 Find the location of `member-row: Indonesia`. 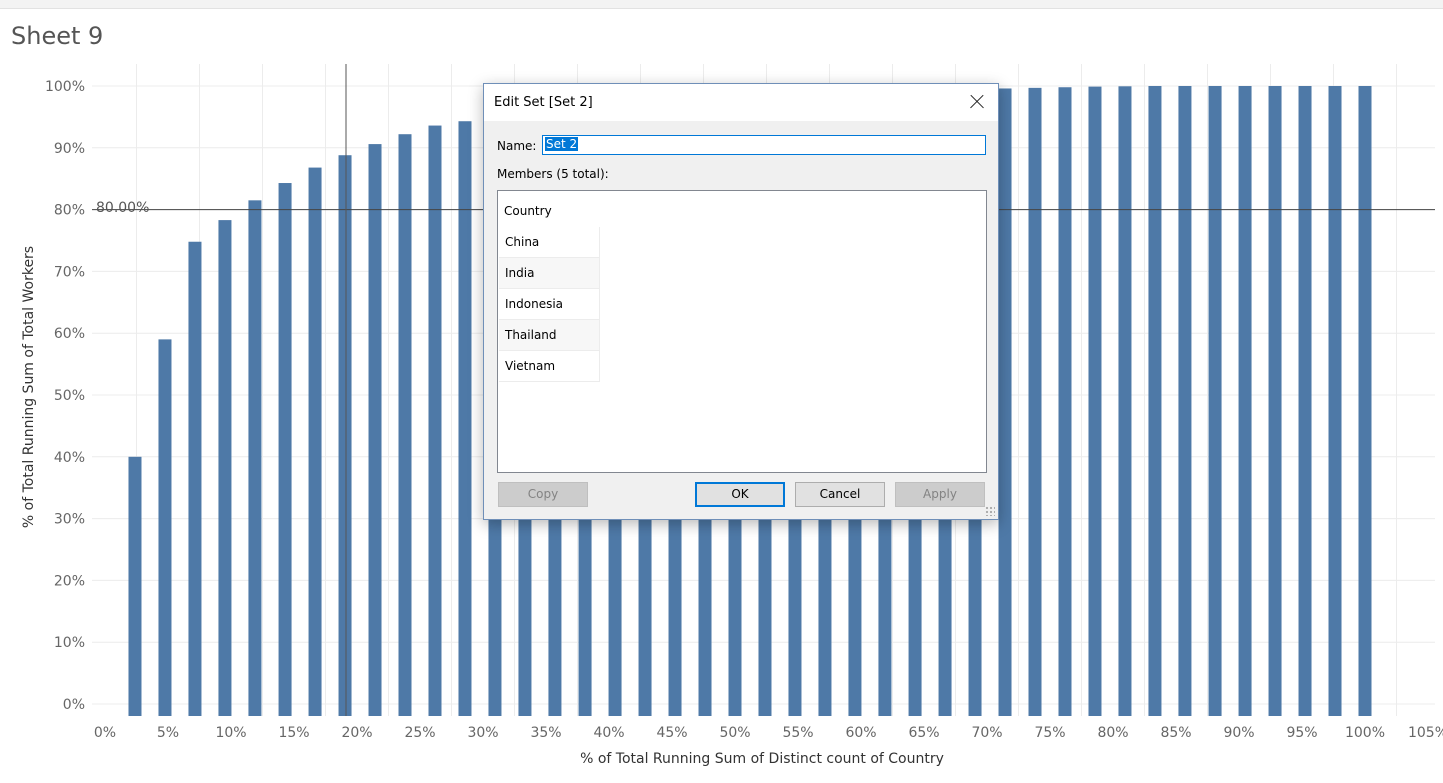

member-row: Indonesia is located at coordinates (549, 304).